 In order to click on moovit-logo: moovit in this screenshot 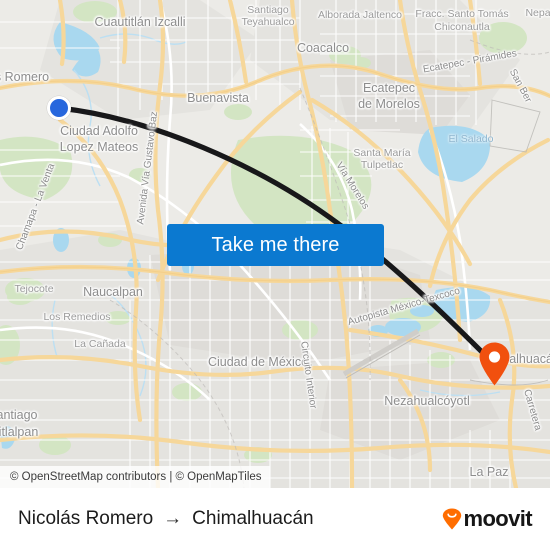, I will do `click(487, 519)`.